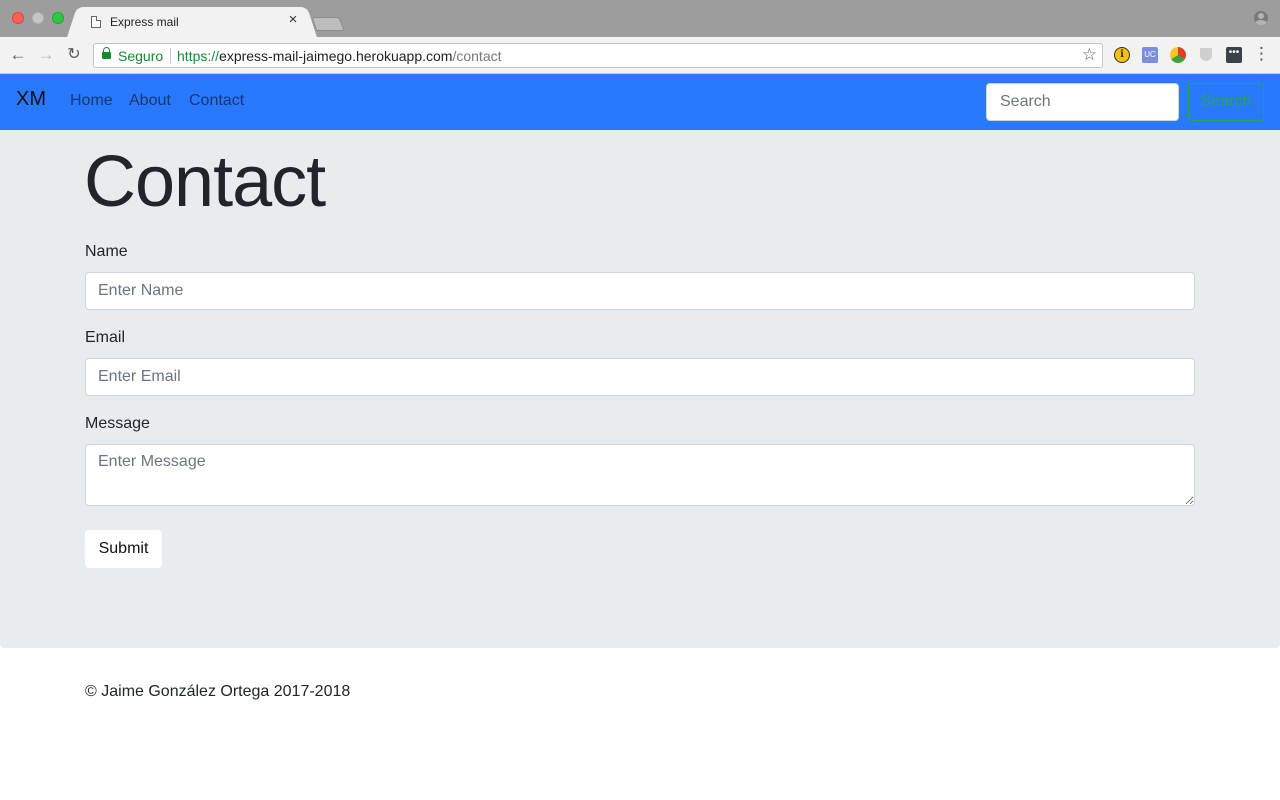  Describe the element at coordinates (106, 251) in the screenshot. I see `name-label: Name` at that location.